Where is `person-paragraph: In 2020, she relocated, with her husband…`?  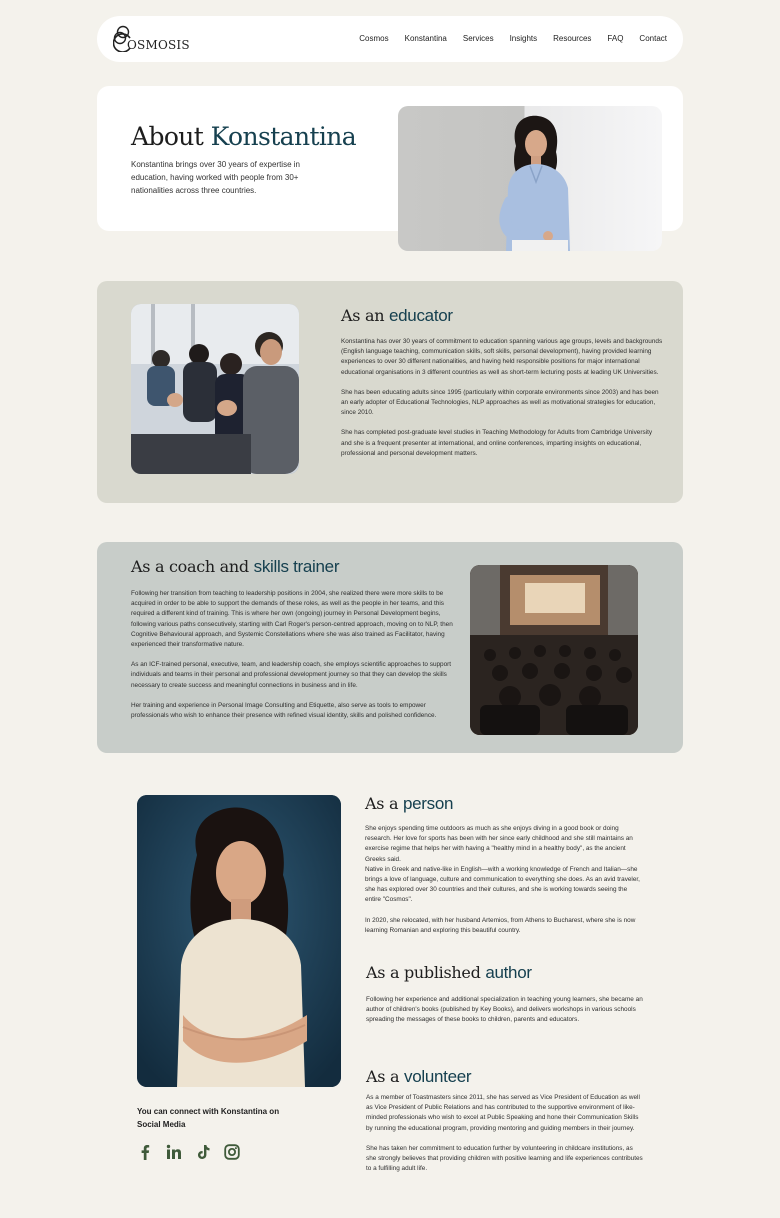
person-paragraph: In 2020, she relocated, with her husband… is located at coordinates (500, 925).